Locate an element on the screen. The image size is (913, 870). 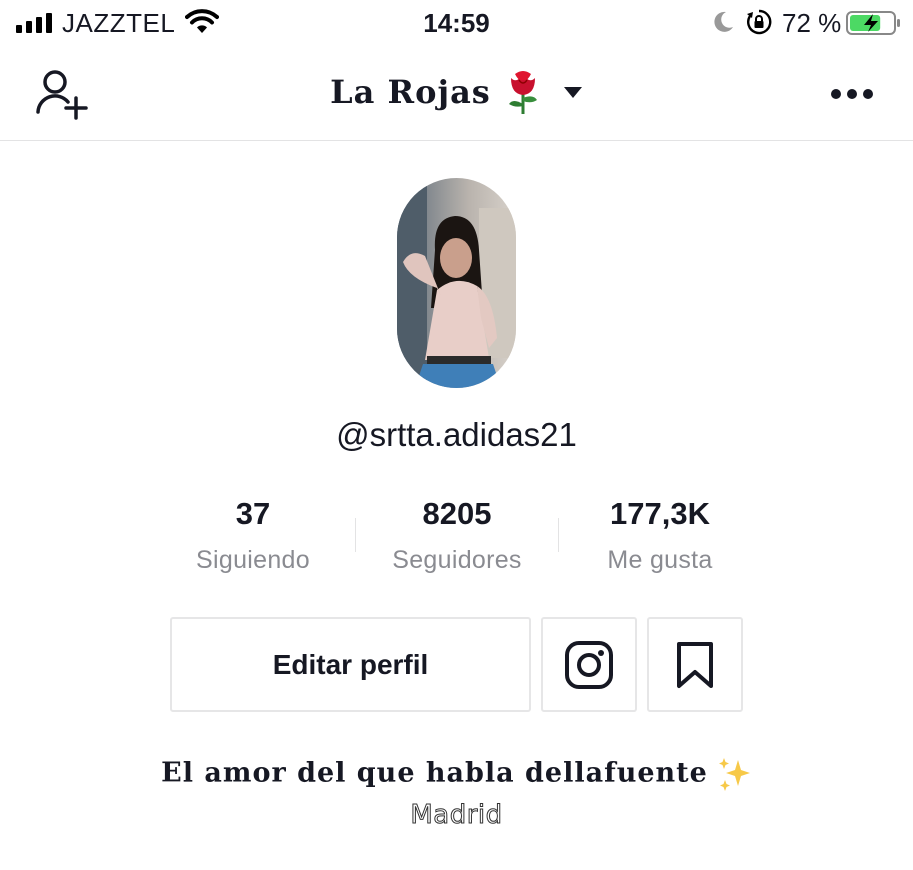
instagram-icon is located at coordinates (589, 664).